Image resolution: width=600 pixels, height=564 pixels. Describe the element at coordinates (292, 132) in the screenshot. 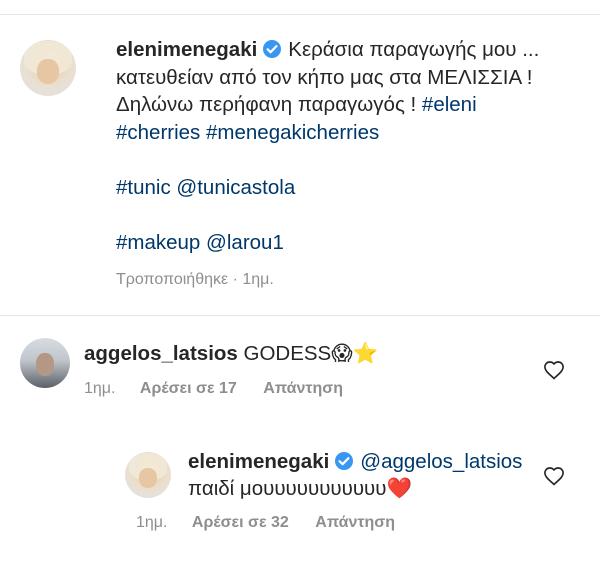

I see `hashtag-link: #menegakicherries` at that location.